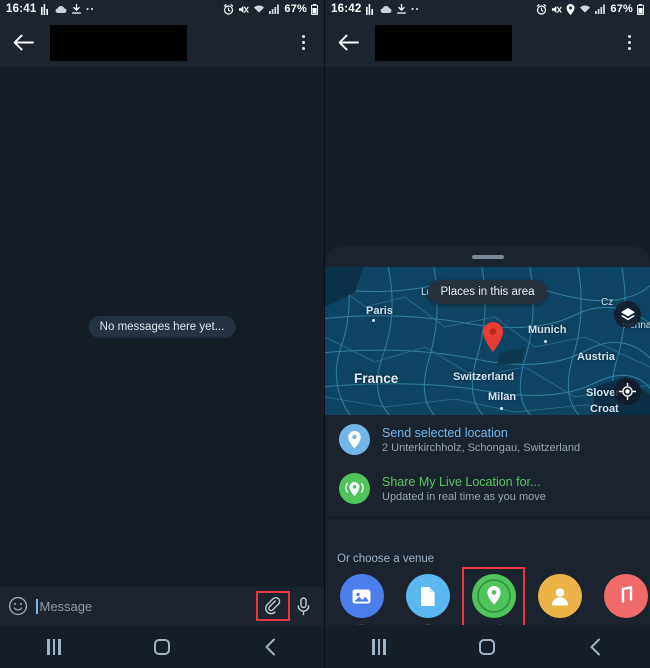 The height and width of the screenshot is (668, 650). I want to click on venue-item-music: Mu, so click(625, 599).